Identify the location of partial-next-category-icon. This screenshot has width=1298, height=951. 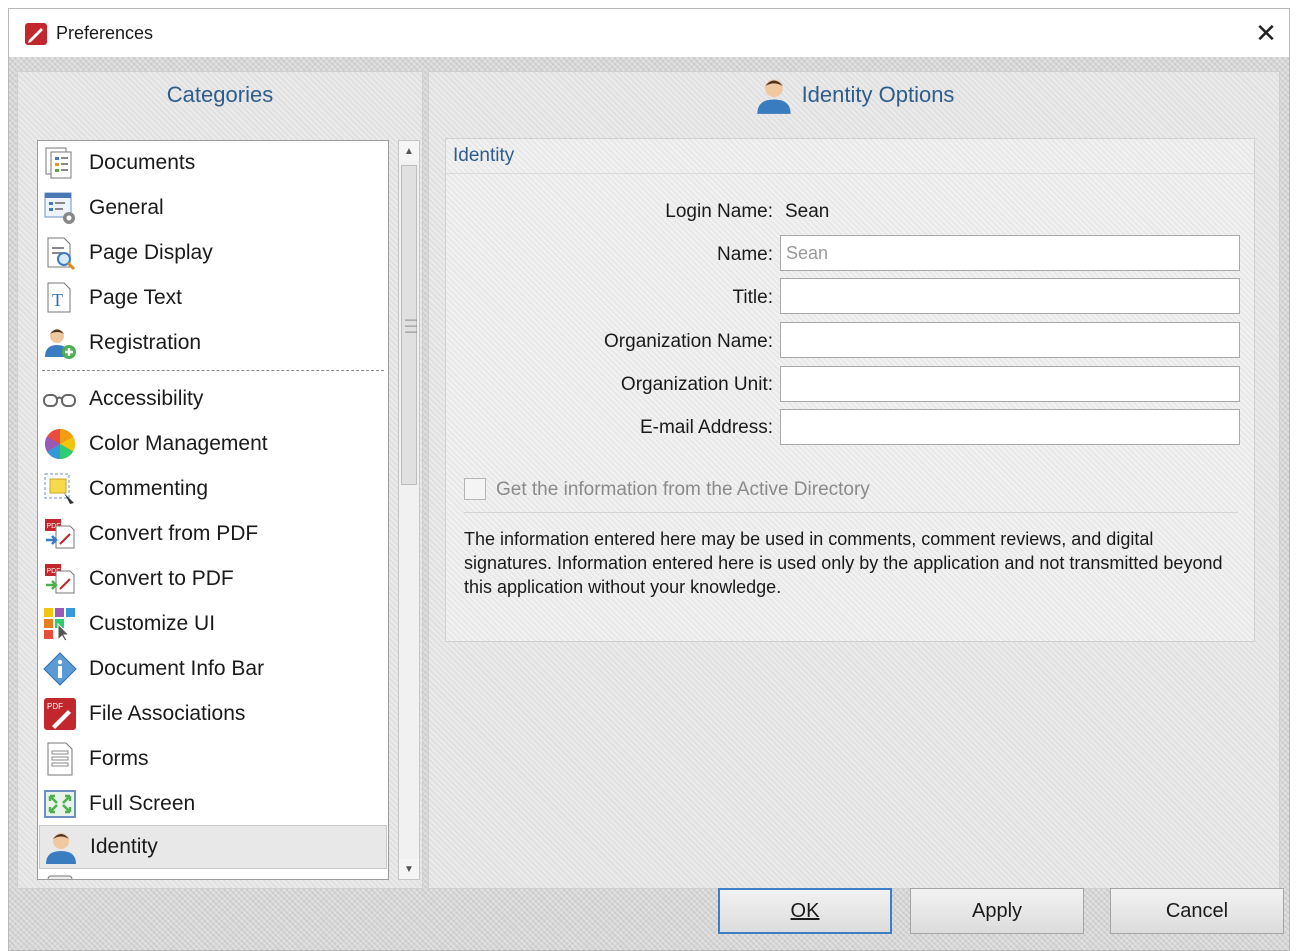
(60, 877).